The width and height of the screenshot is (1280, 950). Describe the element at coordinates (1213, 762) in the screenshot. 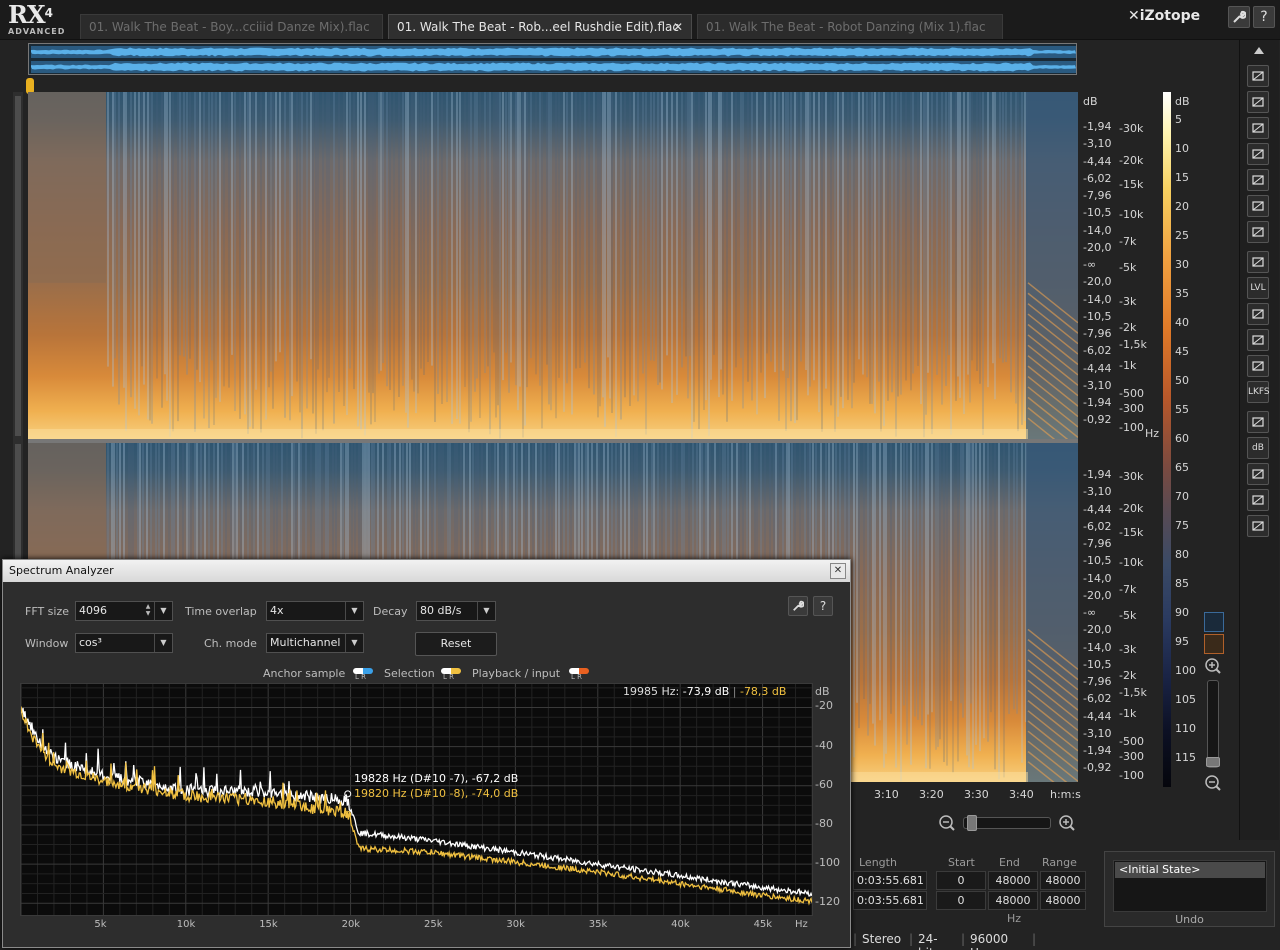

I see `vertical-zoom-thumb` at that location.